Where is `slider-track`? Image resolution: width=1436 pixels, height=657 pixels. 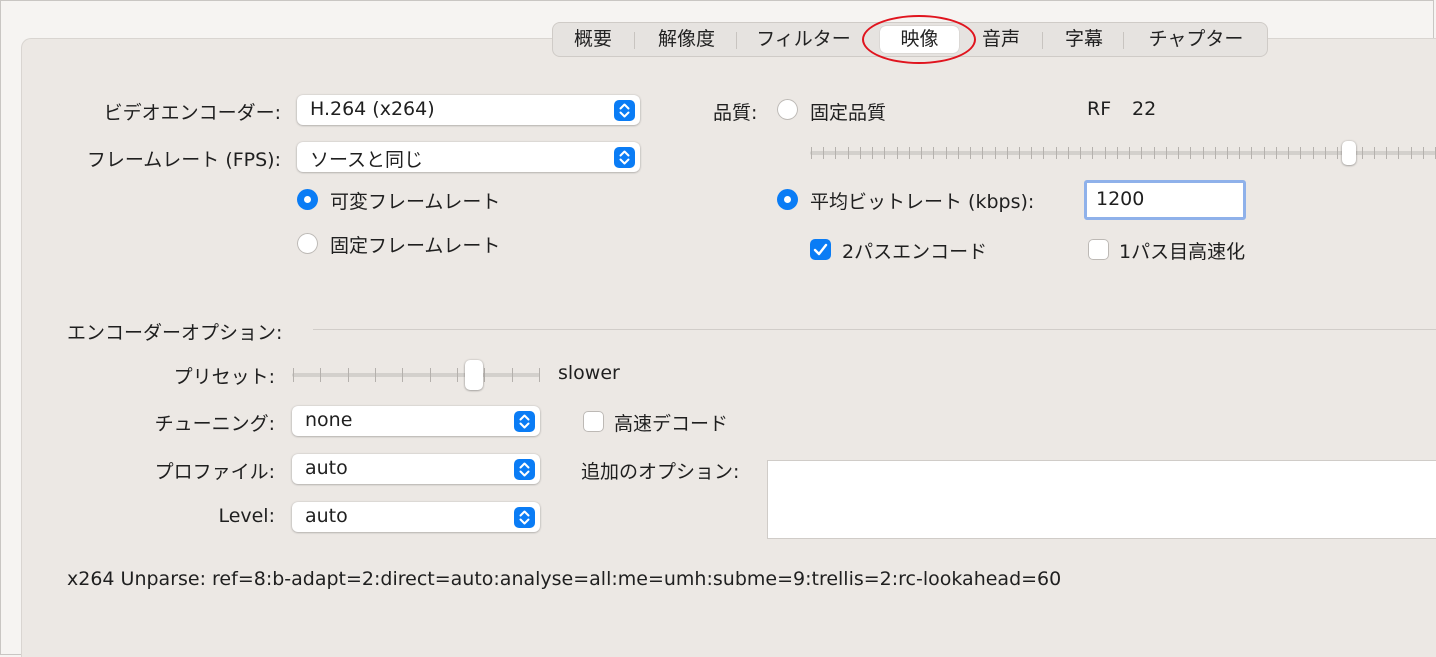
slider-track is located at coordinates (416, 375).